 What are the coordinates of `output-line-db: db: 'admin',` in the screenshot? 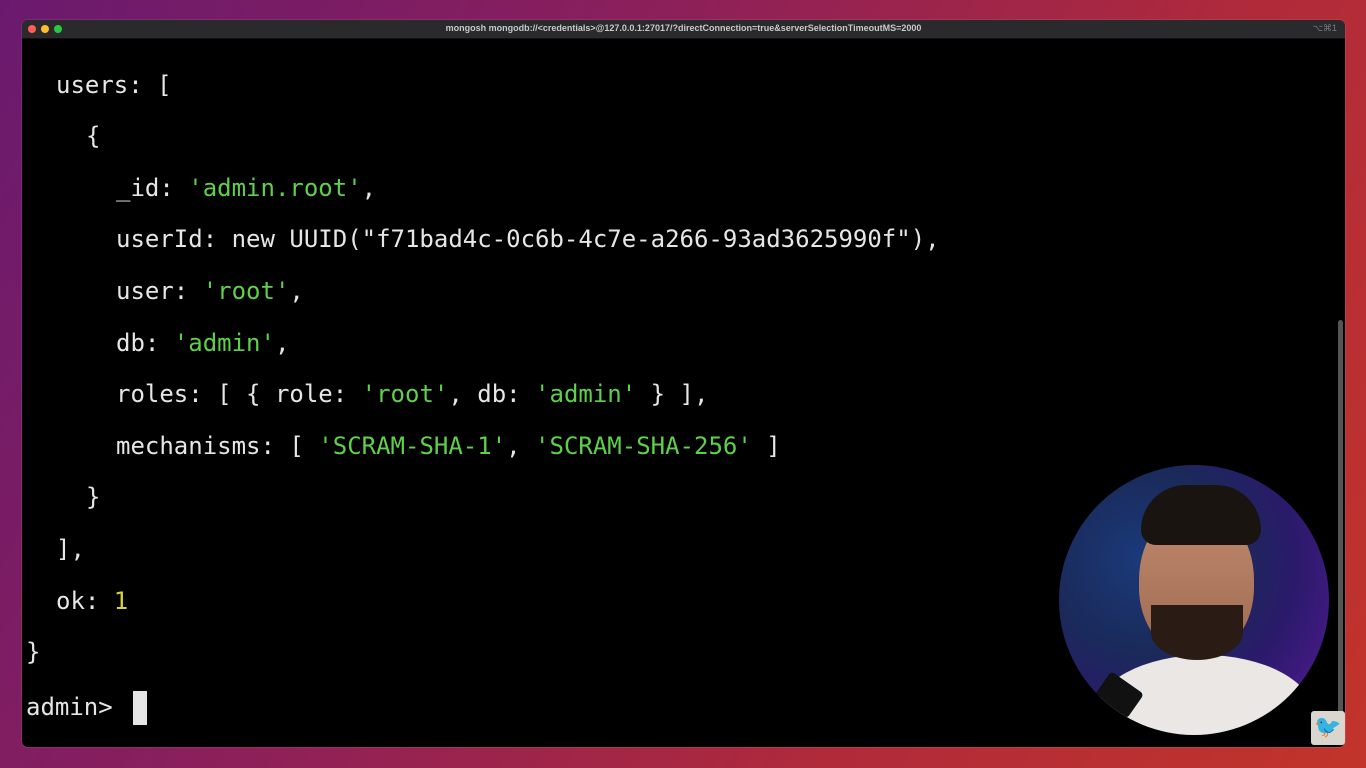 It's located at (203, 343).